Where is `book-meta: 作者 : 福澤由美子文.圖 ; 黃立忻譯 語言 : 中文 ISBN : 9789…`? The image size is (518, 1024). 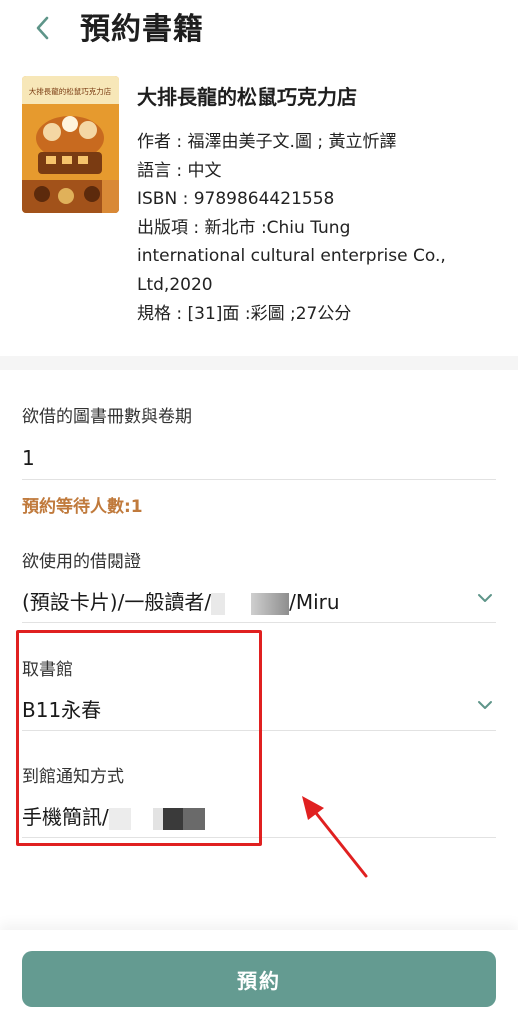
book-meta: 作者 : 福澤由美子文.圖 ; 黃立忻譯 語言 : 中文 ISBN : 9789… is located at coordinates (319, 228).